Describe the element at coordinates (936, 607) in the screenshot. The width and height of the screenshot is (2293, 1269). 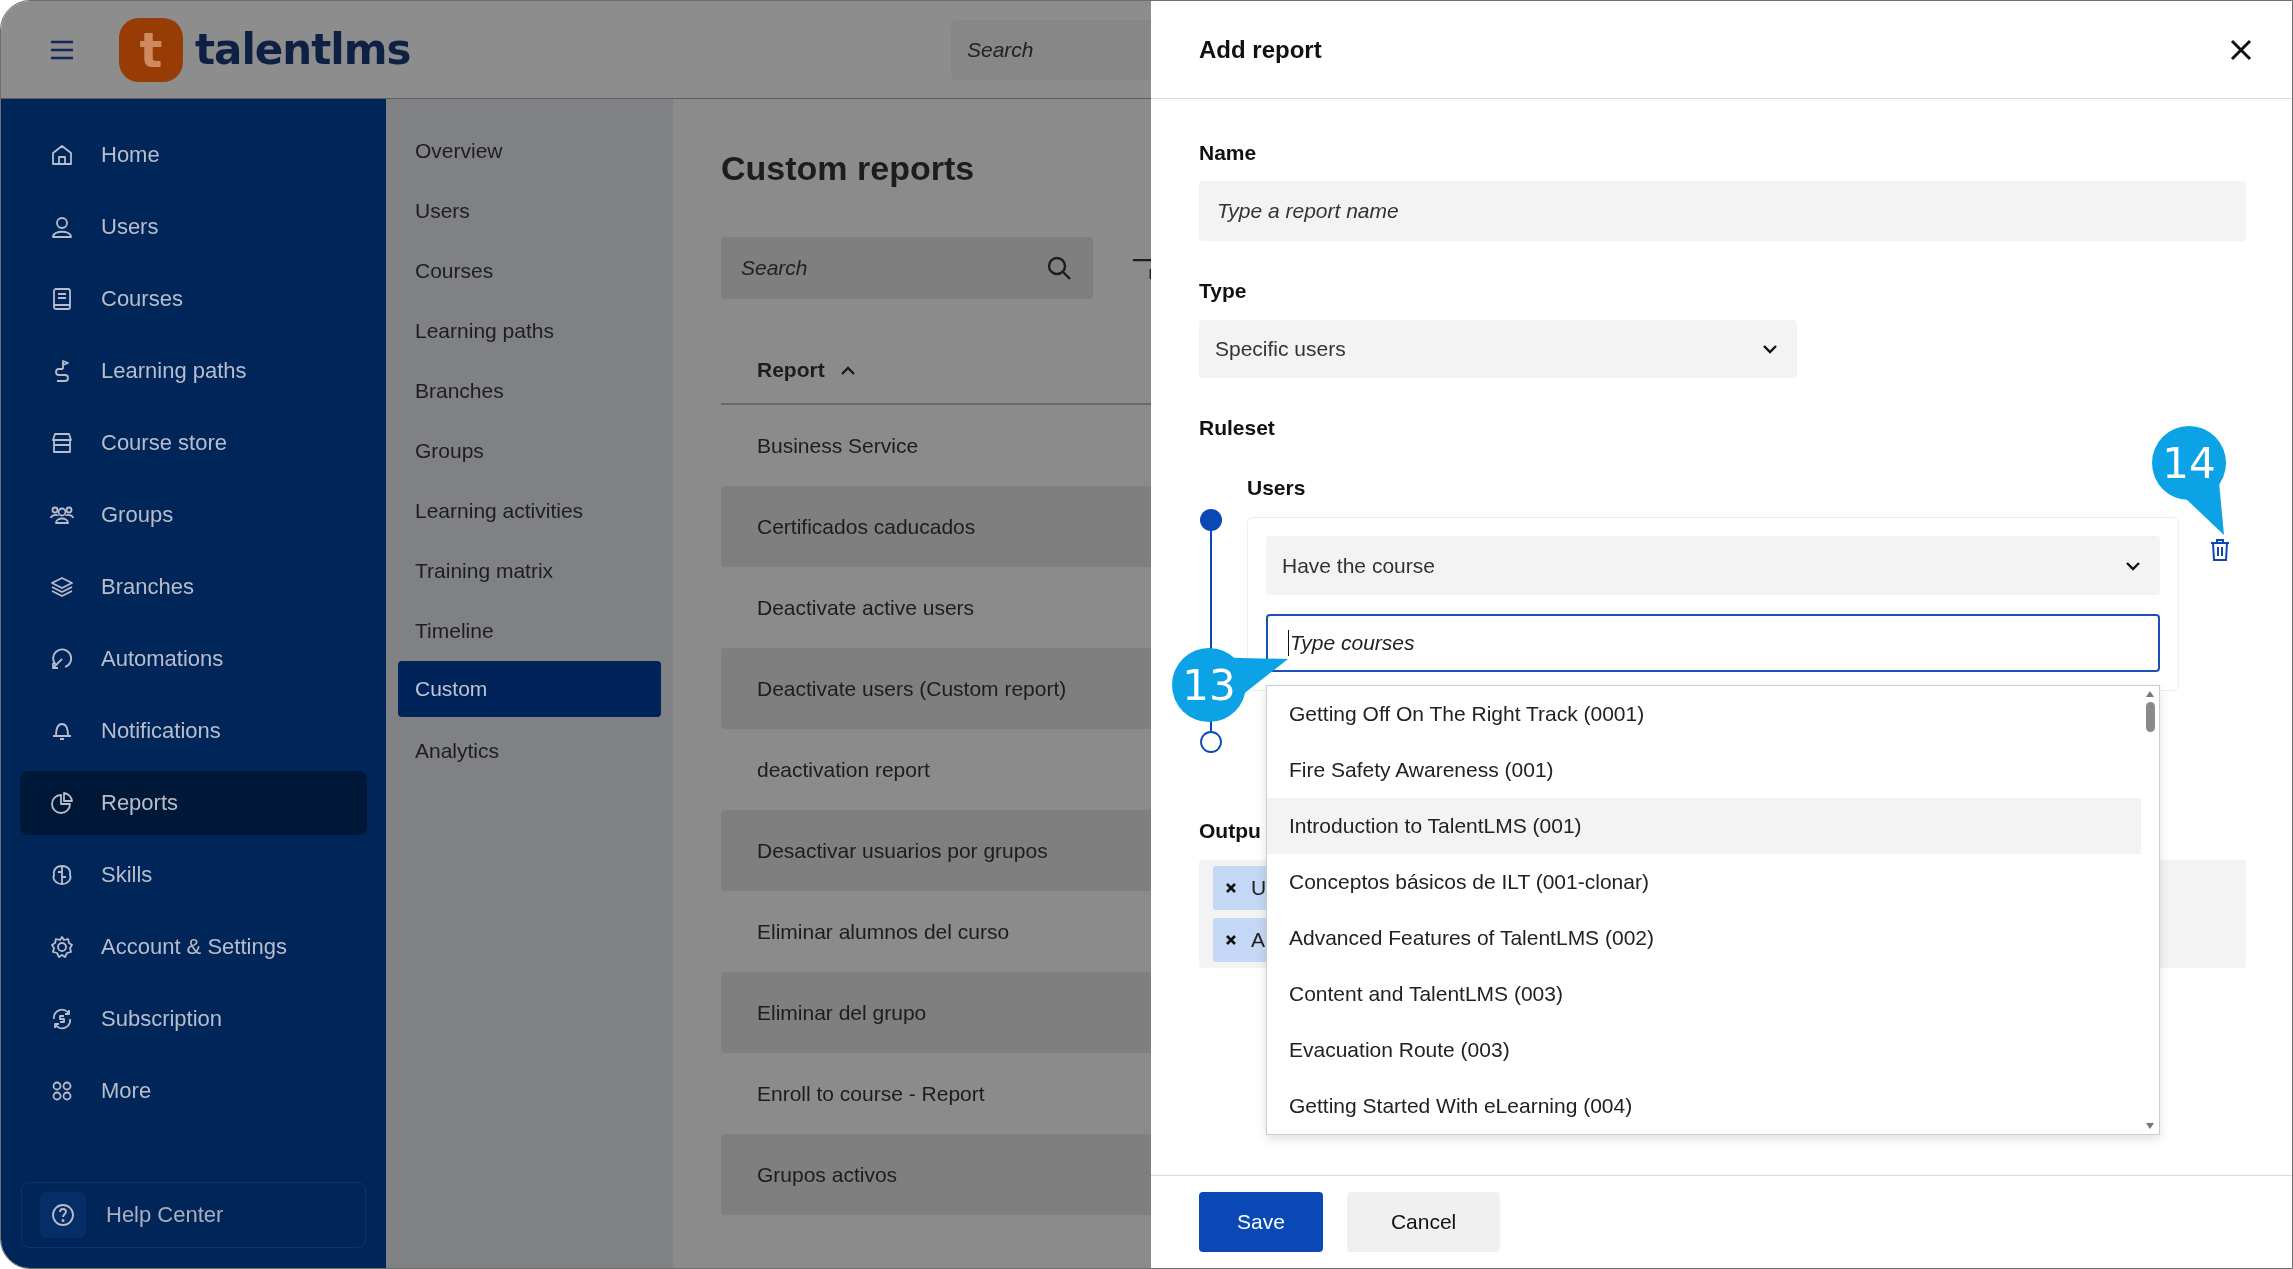
I see `table-row: Deactivate active users` at that location.